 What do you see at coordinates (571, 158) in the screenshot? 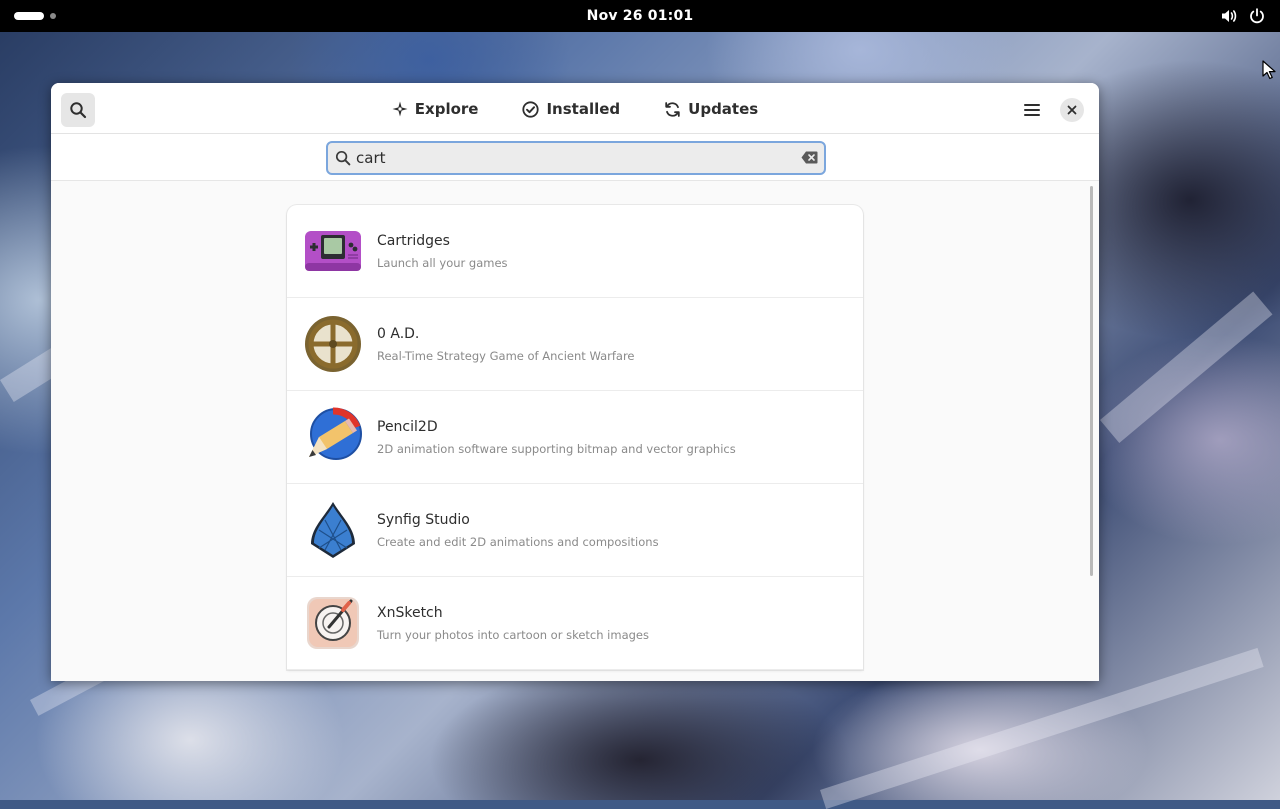
I see `search-input` at bounding box center [571, 158].